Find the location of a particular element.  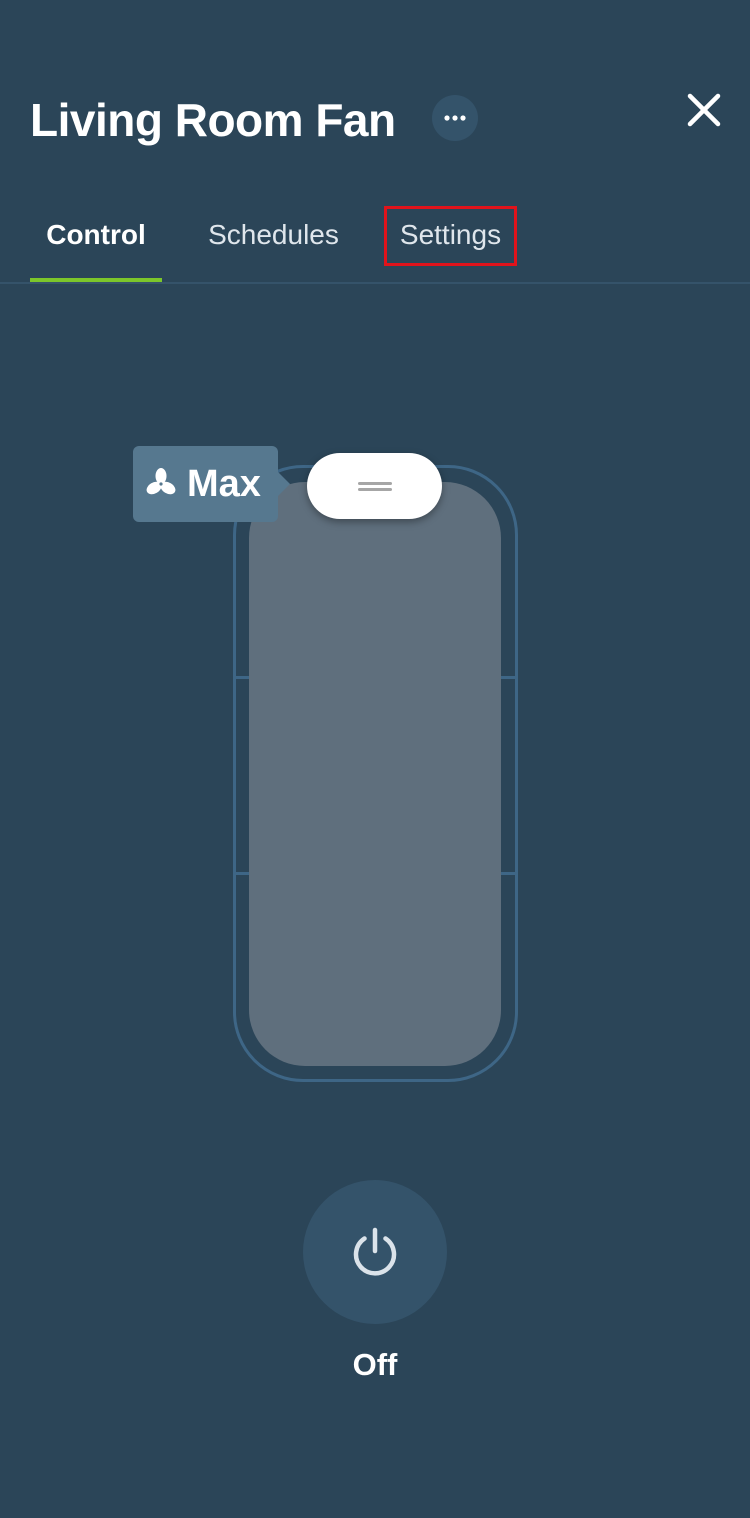

tab-bar: Control Schedules Settings is located at coordinates (375, 242).